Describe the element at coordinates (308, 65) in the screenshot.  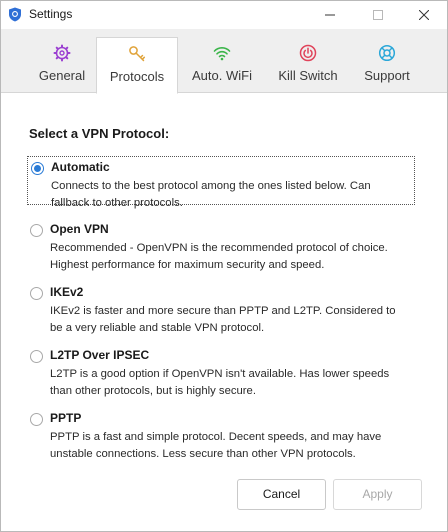
I see `tab-kill-switch: Kill Switch` at that location.